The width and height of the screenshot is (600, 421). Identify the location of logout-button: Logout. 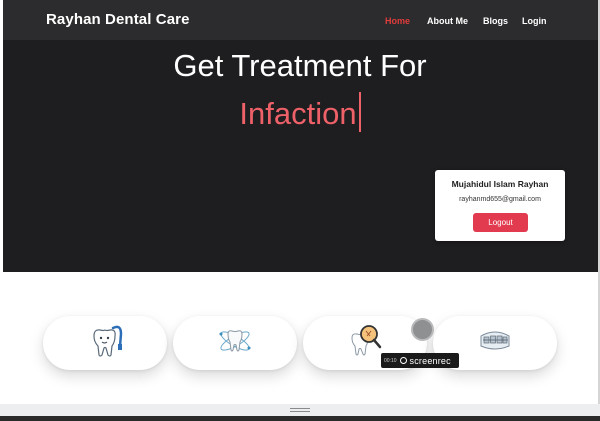
(500, 222).